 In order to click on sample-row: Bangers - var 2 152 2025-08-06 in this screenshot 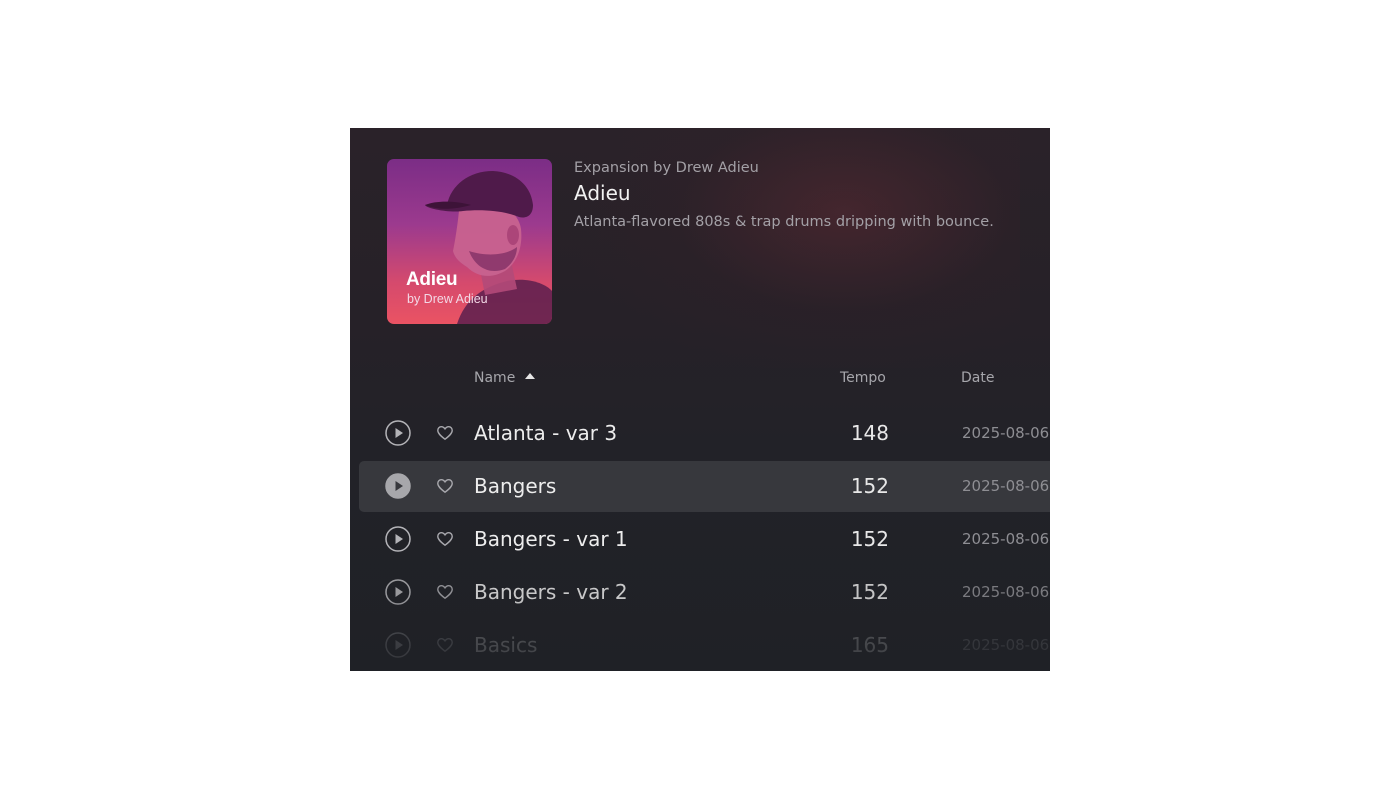, I will do `click(704, 592)`.